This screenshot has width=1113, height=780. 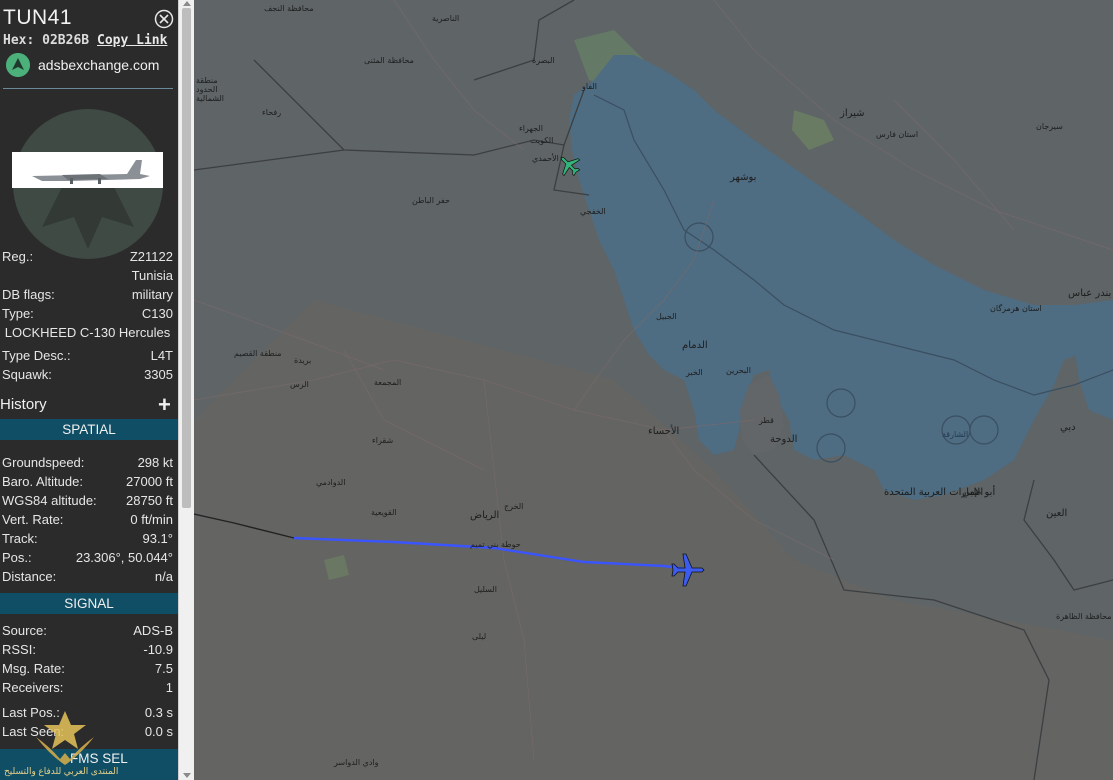 I want to click on spatial-key: Baro. Altitude:, so click(x=42, y=481).